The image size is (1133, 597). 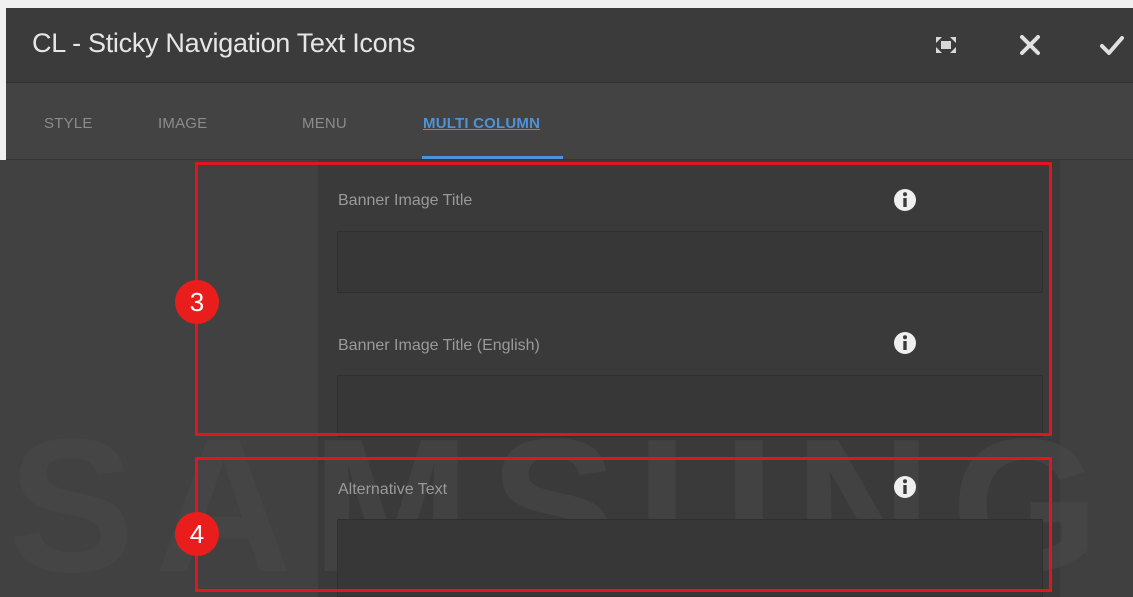 I want to click on tab-bar: STYLE IMAGE MENU MULTI COLUMN, so click(x=569, y=121).